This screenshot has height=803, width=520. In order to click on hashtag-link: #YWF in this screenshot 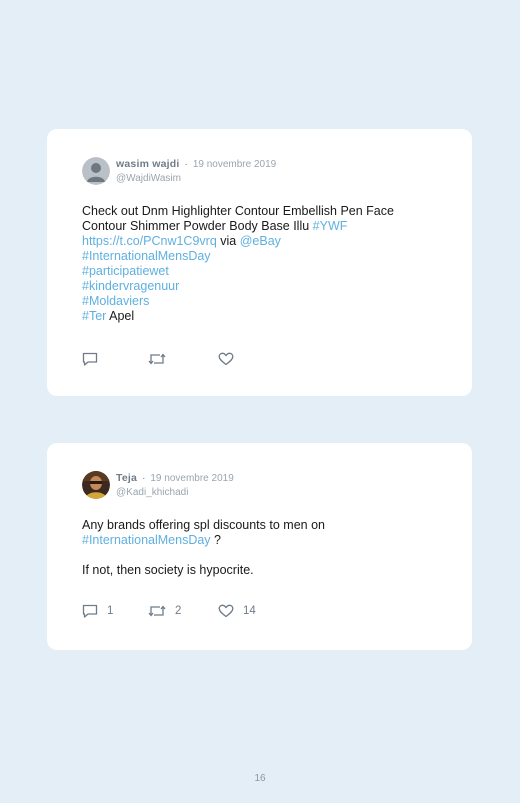, I will do `click(330, 226)`.